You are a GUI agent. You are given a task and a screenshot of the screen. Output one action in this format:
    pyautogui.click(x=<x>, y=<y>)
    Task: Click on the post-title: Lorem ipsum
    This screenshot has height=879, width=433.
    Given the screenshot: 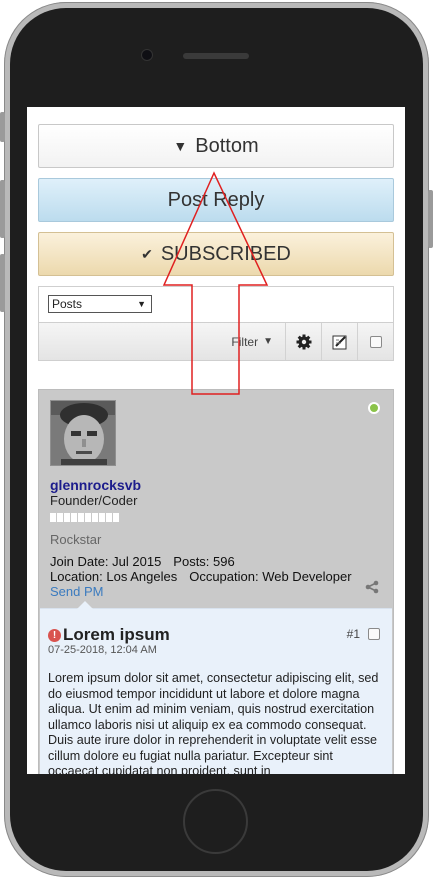 What is the action you would take?
    pyautogui.click(x=116, y=634)
    